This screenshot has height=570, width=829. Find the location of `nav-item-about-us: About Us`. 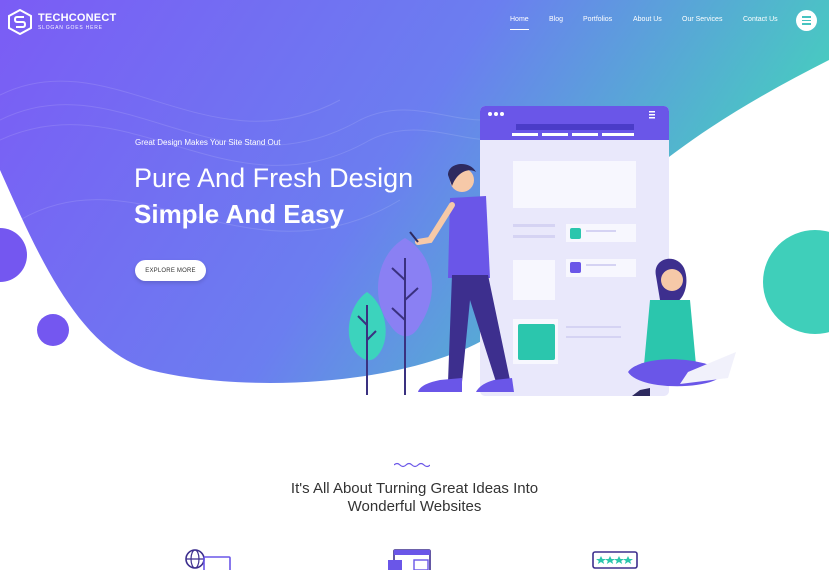

nav-item-about-us: About Us is located at coordinates (647, 19).